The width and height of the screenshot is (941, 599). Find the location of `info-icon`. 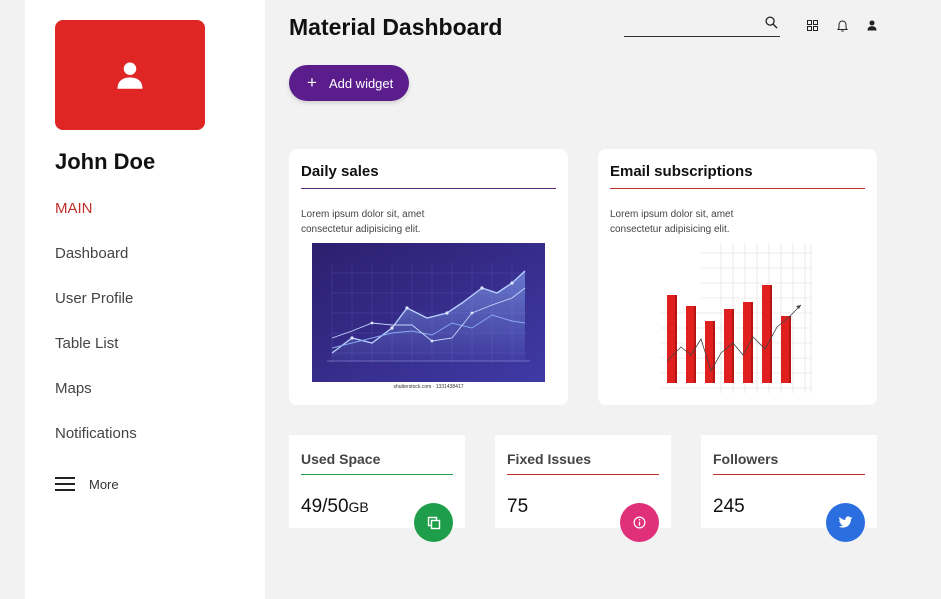

info-icon is located at coordinates (639, 522).